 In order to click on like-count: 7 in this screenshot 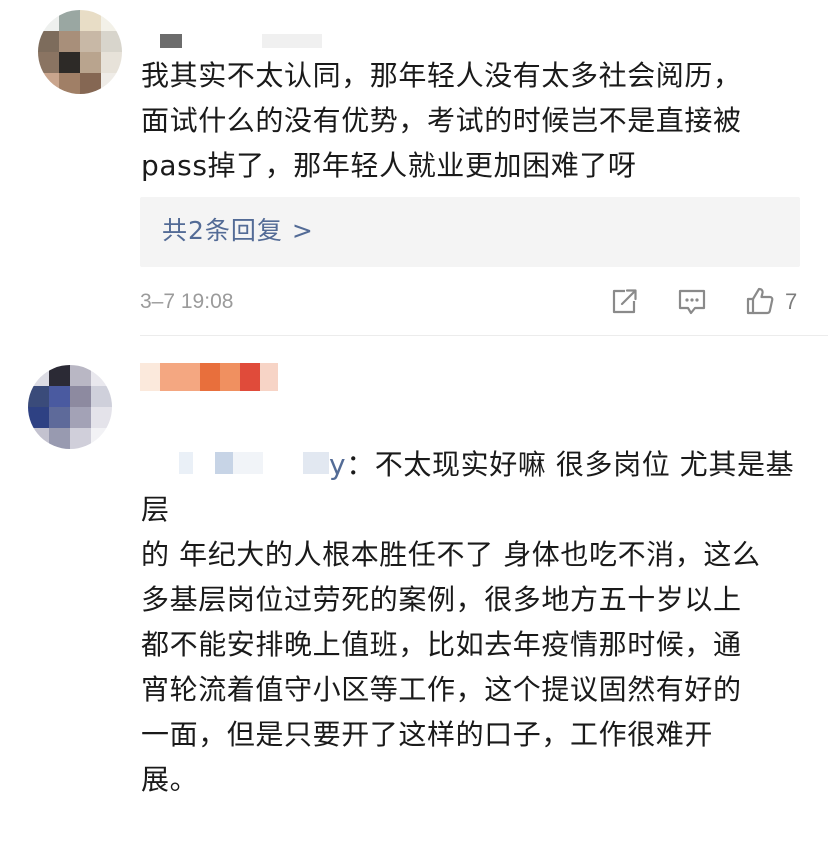, I will do `click(791, 301)`.